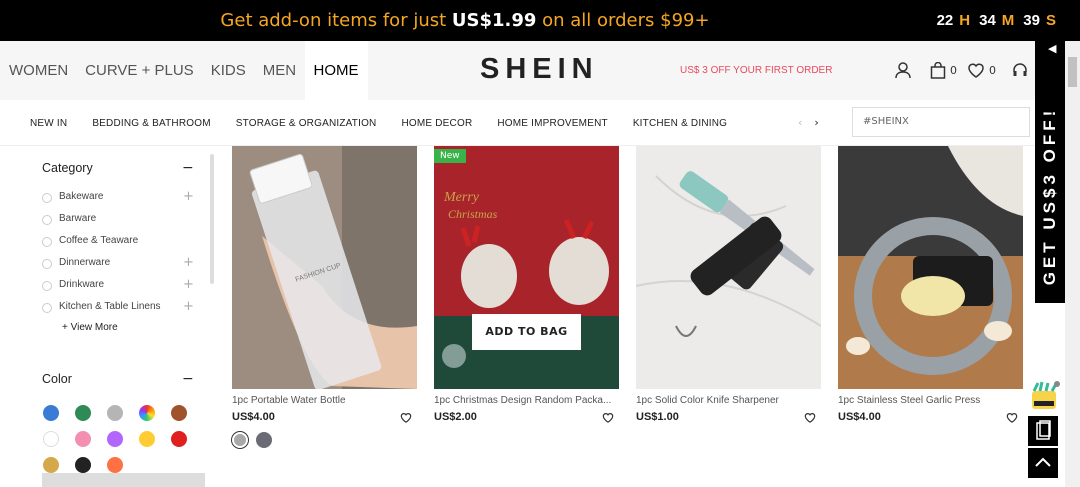  I want to click on product-name: 1pc Stainless Steel Garlic Press, so click(930, 400).